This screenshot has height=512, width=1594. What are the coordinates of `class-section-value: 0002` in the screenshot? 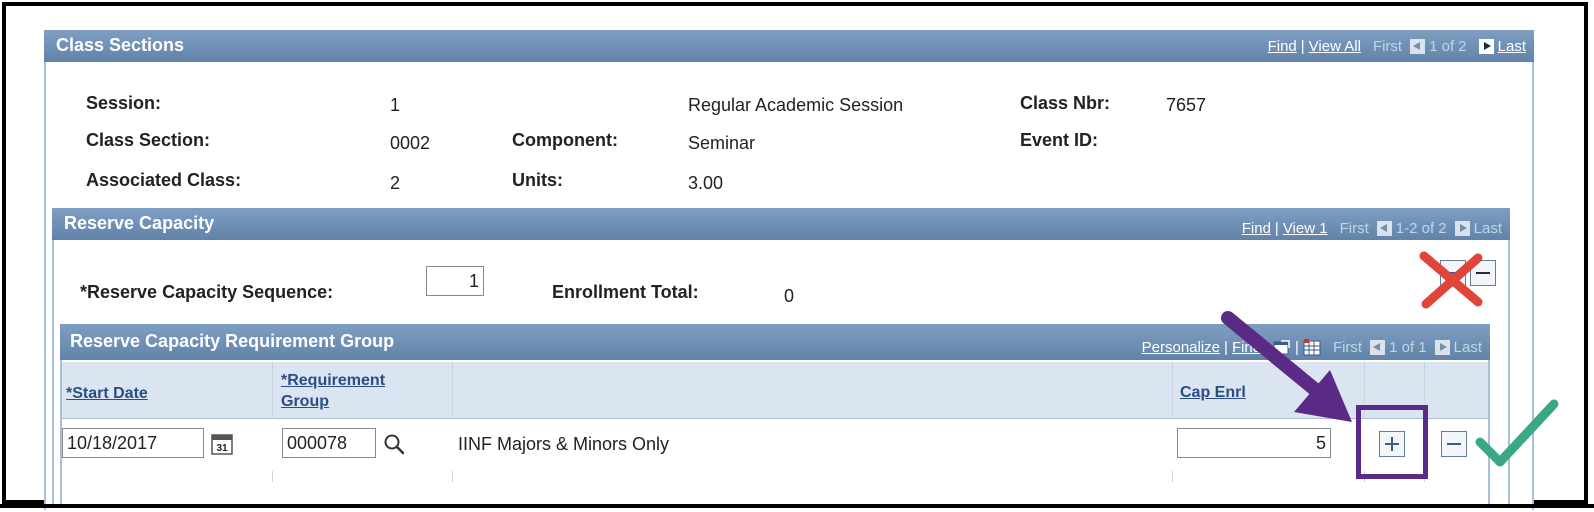 It's located at (410, 143).